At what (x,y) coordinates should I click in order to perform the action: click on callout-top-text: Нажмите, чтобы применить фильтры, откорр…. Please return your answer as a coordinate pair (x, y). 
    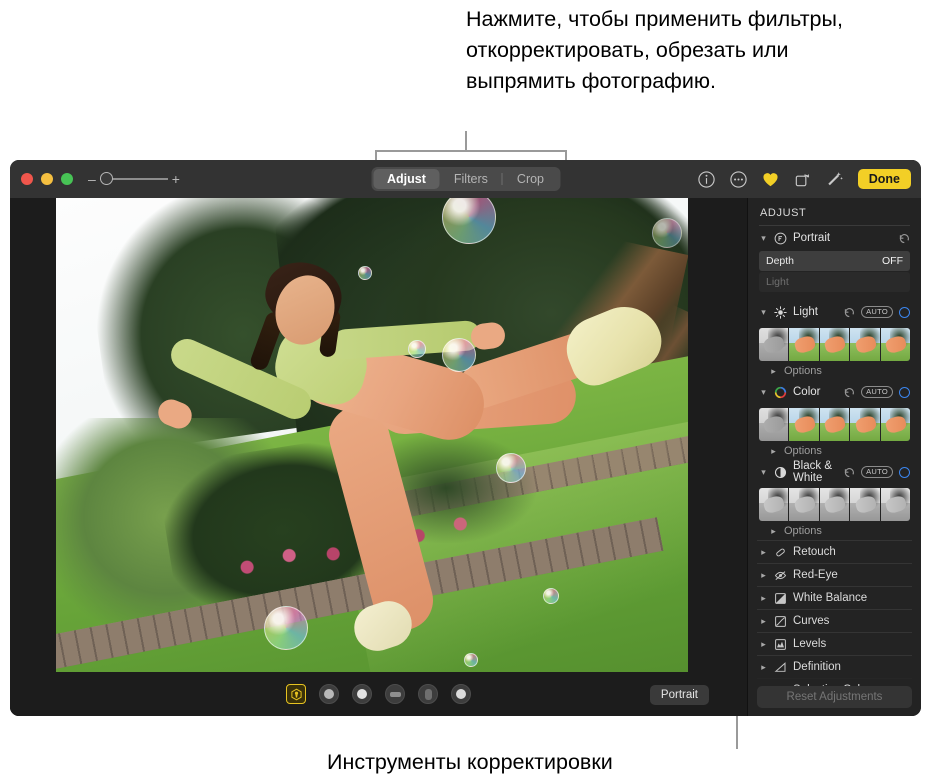
    Looking at the image, I should click on (654, 50).